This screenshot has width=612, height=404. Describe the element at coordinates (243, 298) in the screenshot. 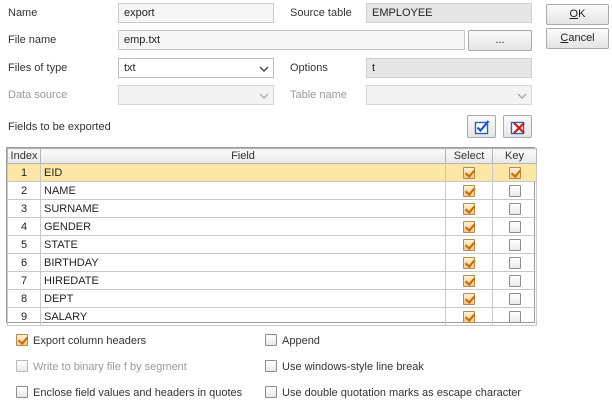

I see `row-field-name: DEPT` at that location.